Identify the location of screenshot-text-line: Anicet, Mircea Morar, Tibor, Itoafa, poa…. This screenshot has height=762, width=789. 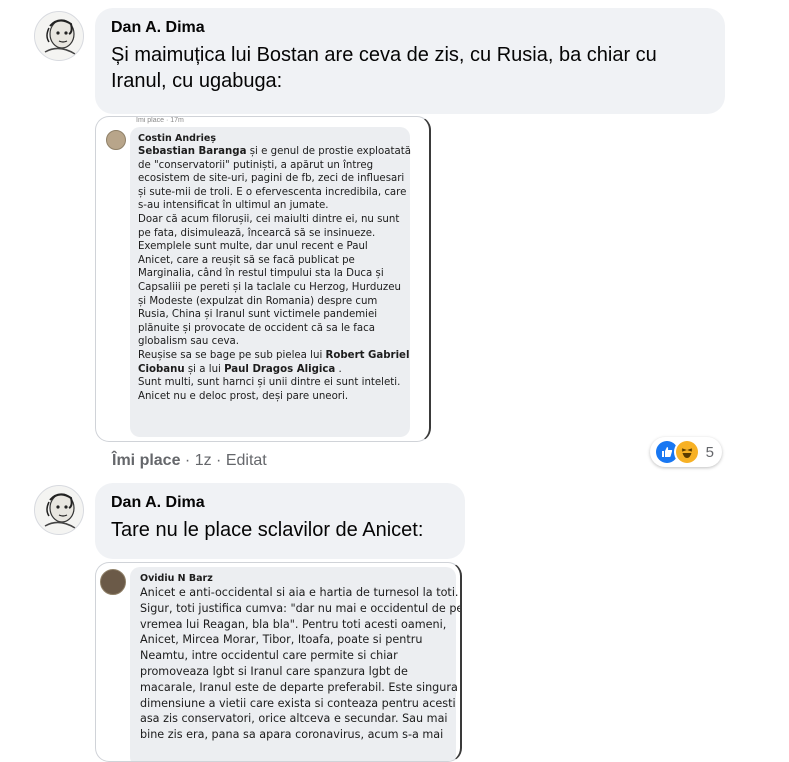
(281, 640).